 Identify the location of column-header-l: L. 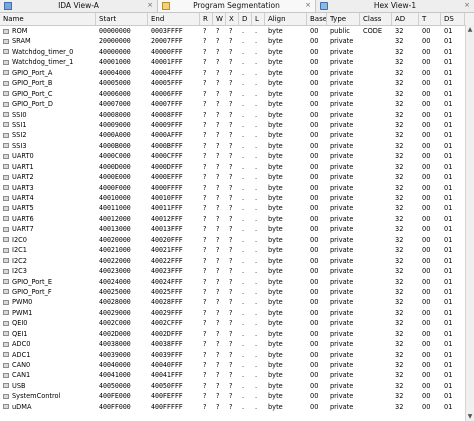
(258, 19).